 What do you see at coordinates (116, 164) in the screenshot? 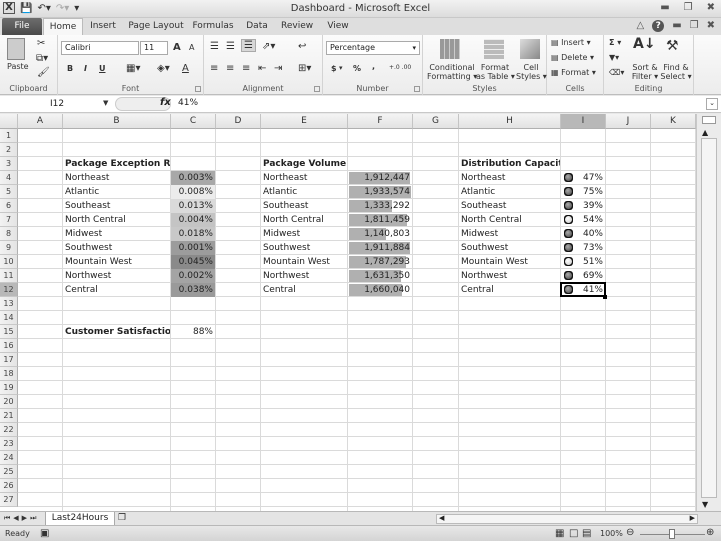
I see `exception-rate-title: Package Exception Rate` at bounding box center [116, 164].